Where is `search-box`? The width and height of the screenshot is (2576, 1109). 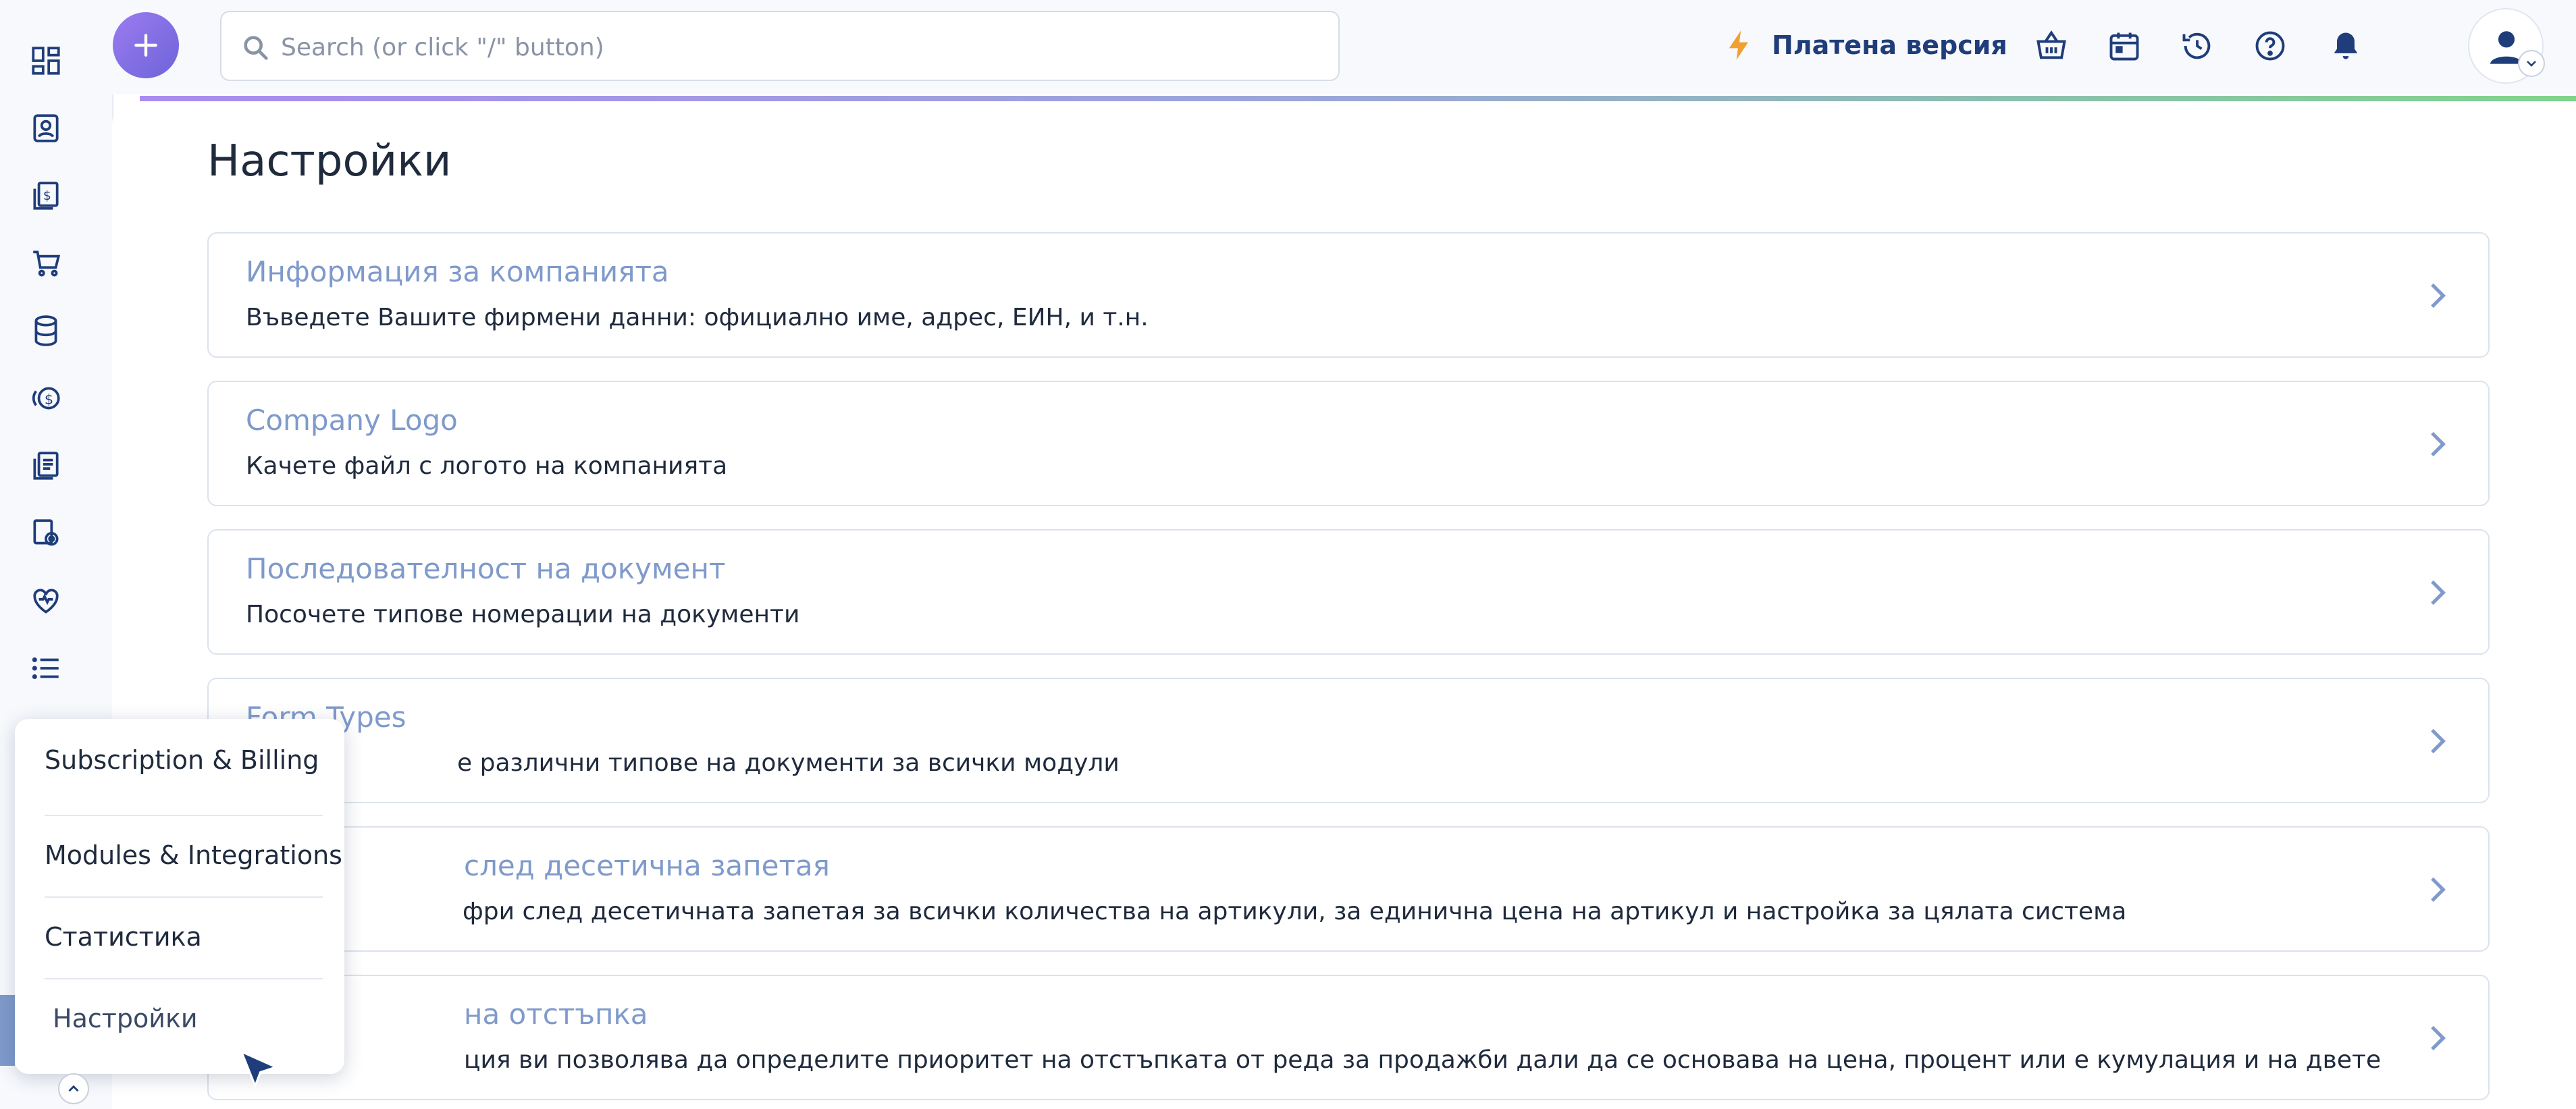 search-box is located at coordinates (780, 46).